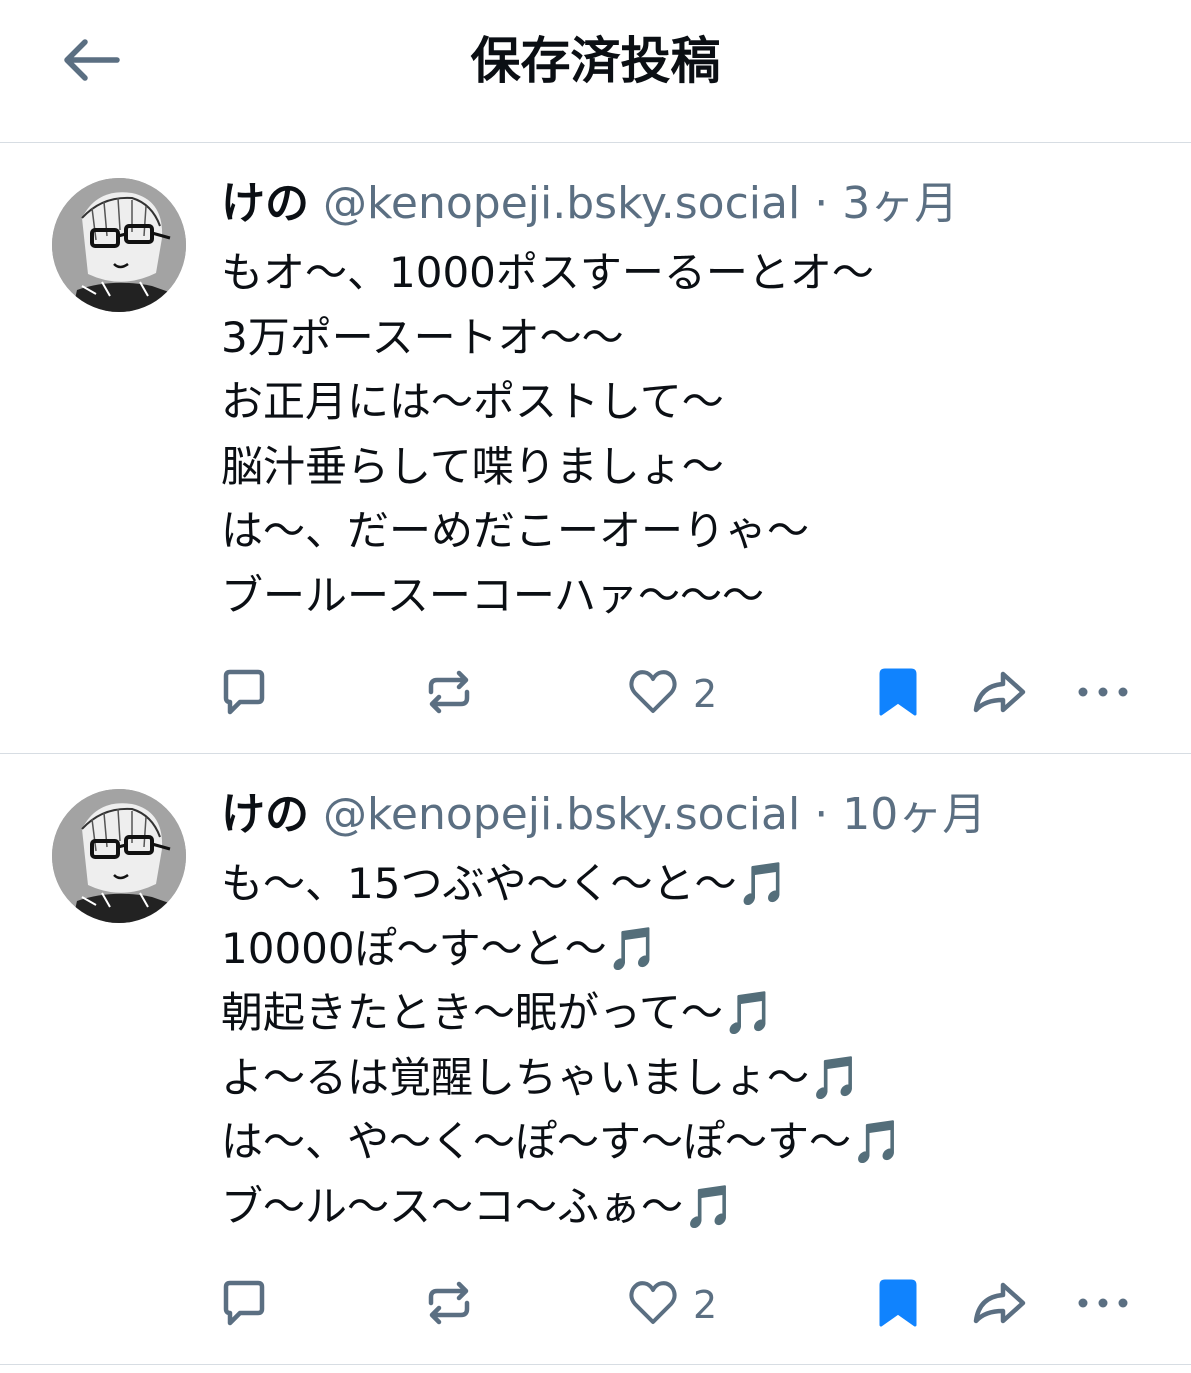 The width and height of the screenshot is (1191, 1373). What do you see at coordinates (547, 272) in the screenshot?
I see `post-line: もオ〜、1000ポスすーるーとオ〜` at bounding box center [547, 272].